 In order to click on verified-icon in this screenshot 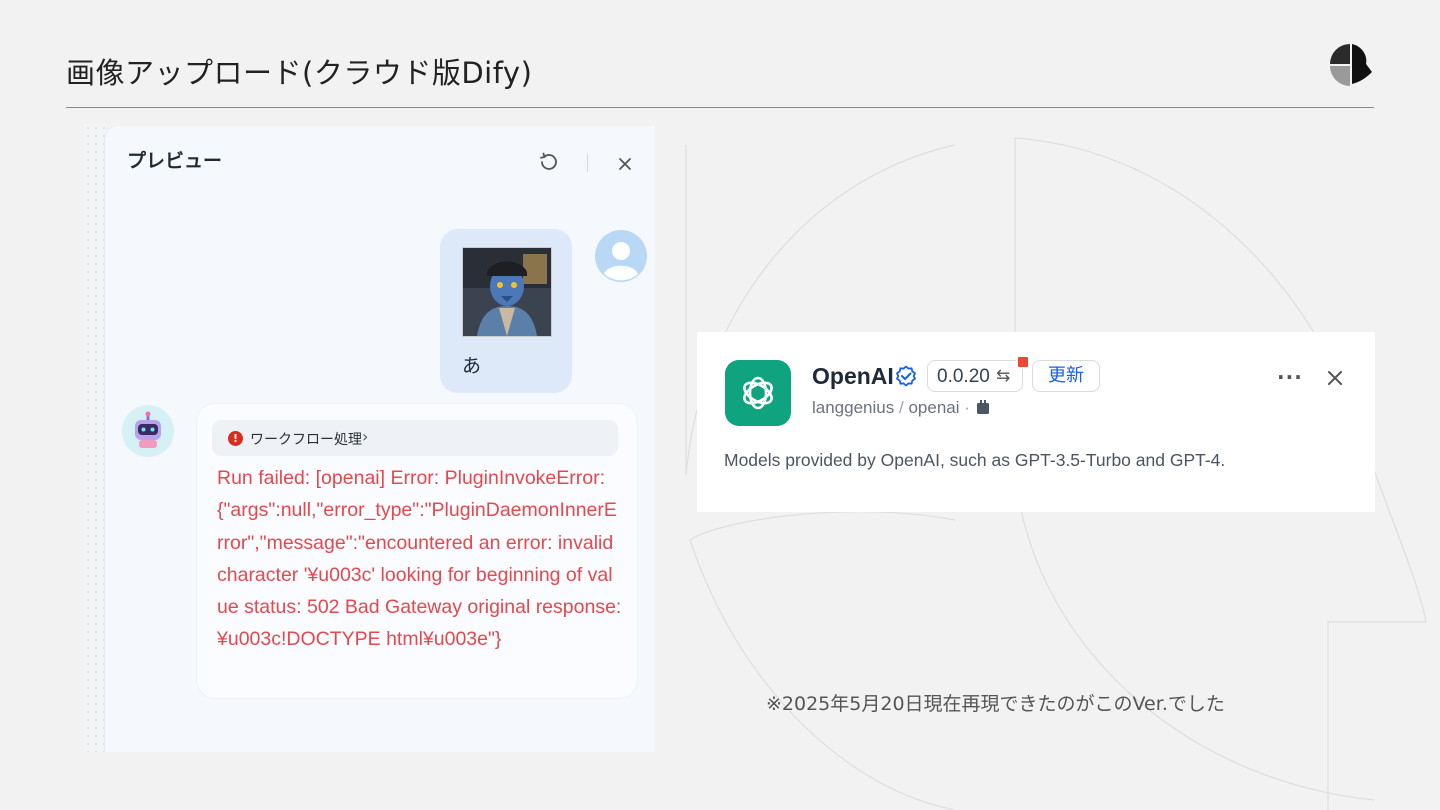, I will do `click(906, 376)`.